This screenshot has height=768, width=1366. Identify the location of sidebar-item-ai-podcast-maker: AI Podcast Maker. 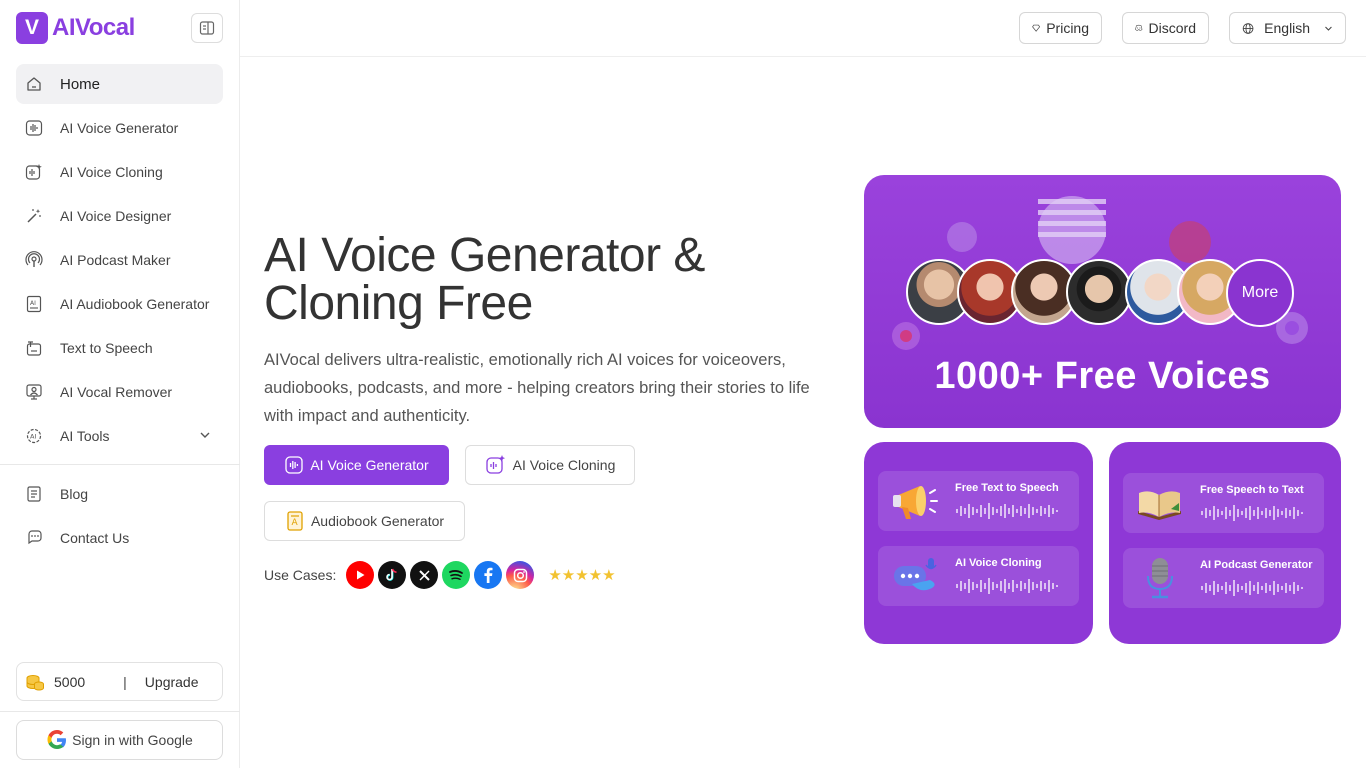
(119, 260).